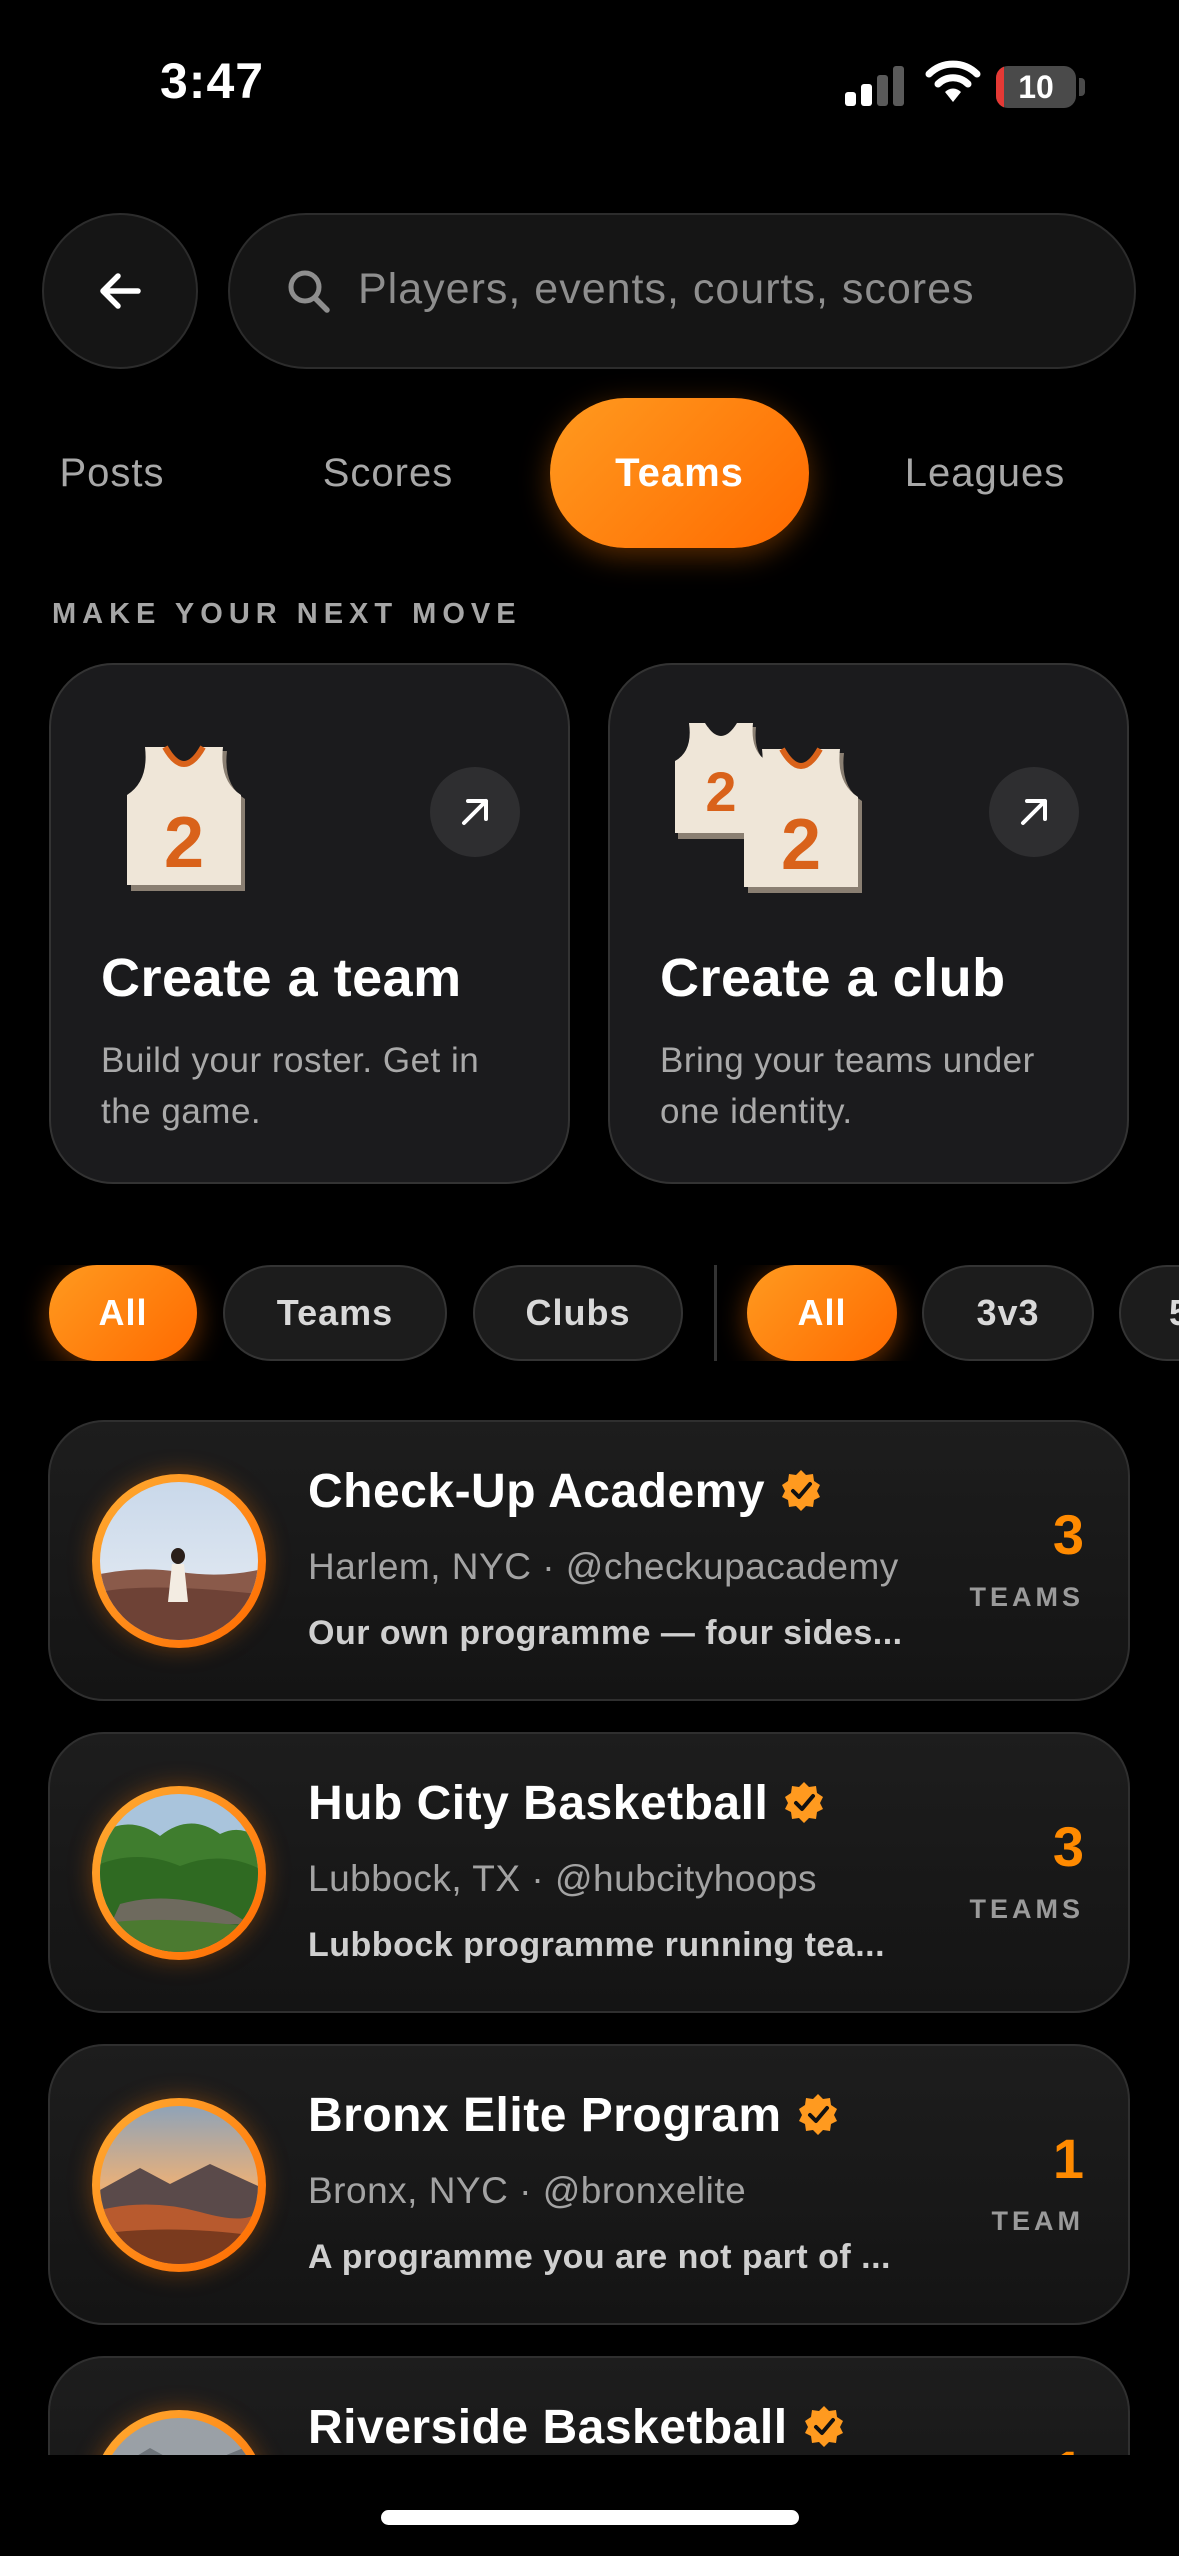  I want to click on tab-leagues: Leagues, so click(985, 473).